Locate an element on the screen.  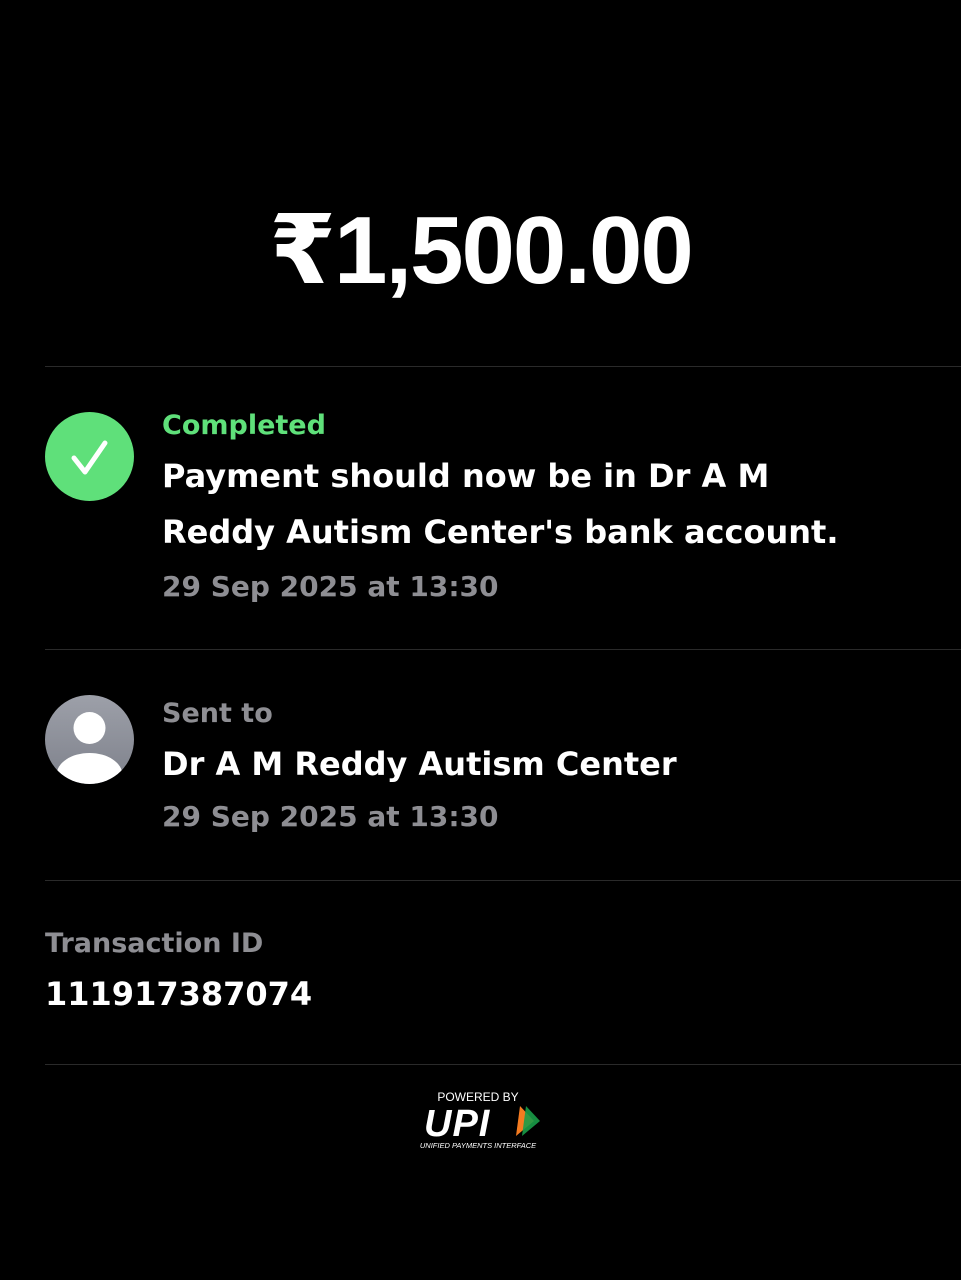
upi-subtitle: UNIFIED PAYMENTS INTERFACE is located at coordinates (478, 1145).